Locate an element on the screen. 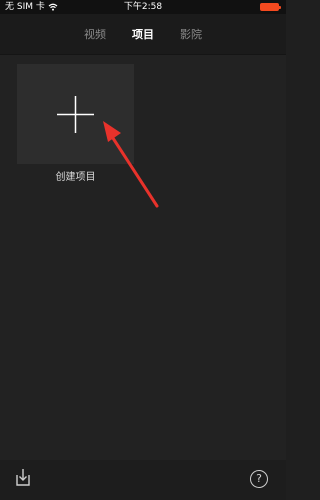 This screenshot has height=500, width=320. status-time: 下午2:58 is located at coordinates (143, 7).